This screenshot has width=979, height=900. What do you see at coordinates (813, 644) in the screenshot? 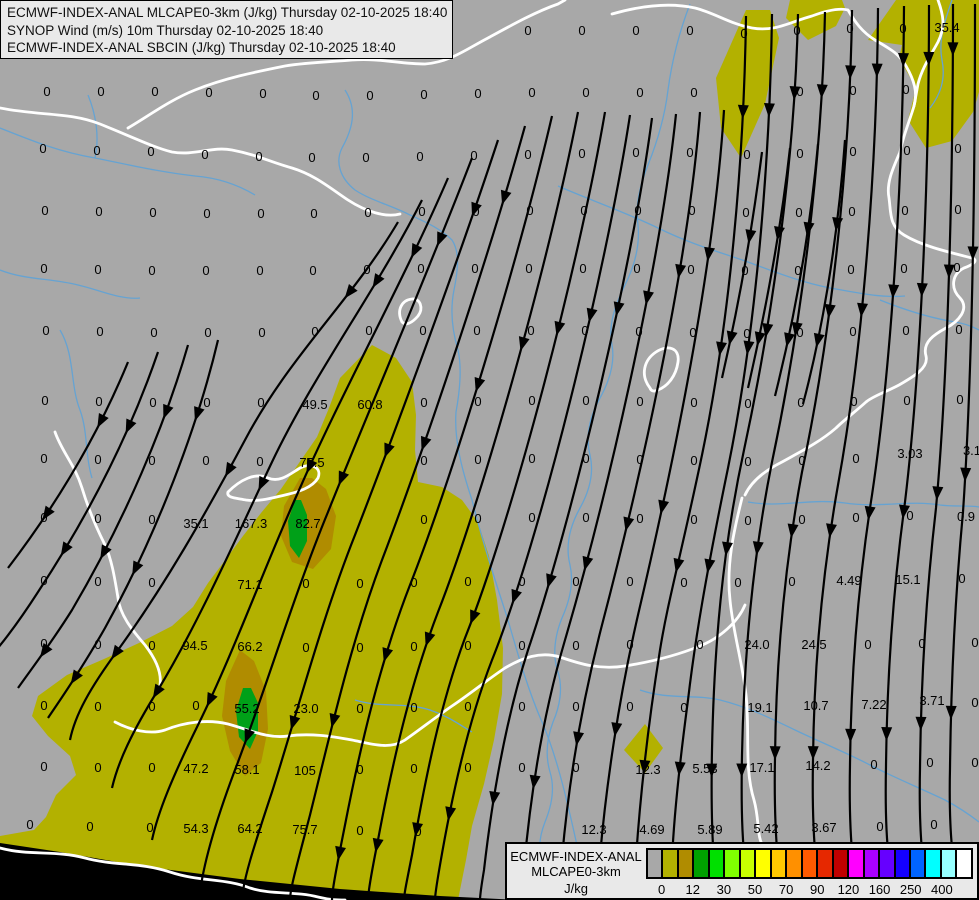
I see `station-value-label: 24.5` at bounding box center [813, 644].